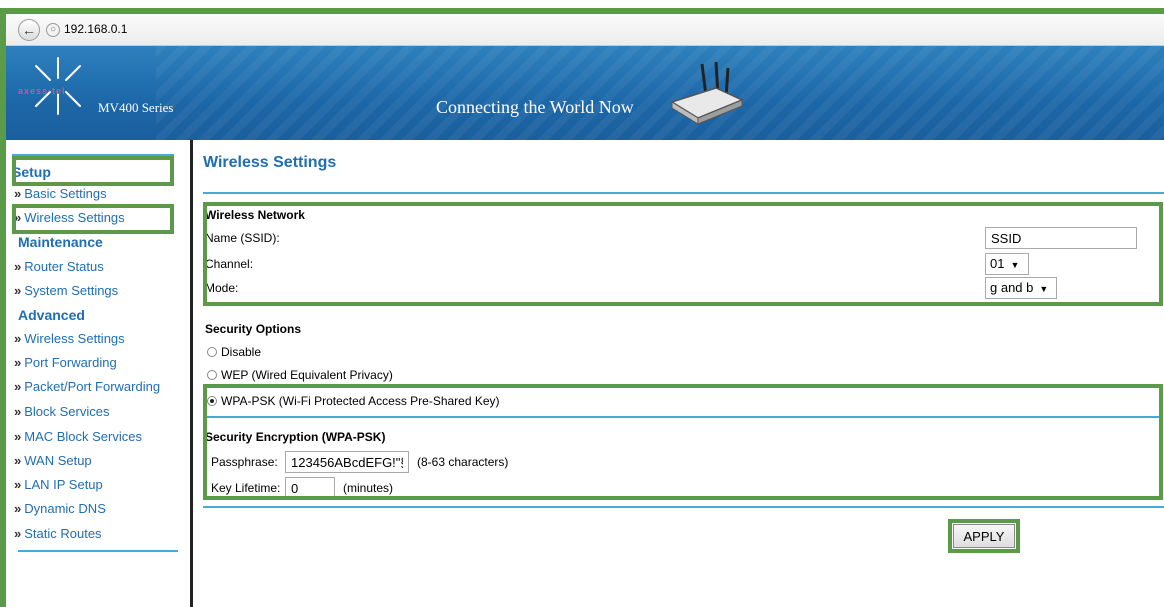  Describe the element at coordinates (93, 171) in the screenshot. I see `highlight-box-setup` at that location.